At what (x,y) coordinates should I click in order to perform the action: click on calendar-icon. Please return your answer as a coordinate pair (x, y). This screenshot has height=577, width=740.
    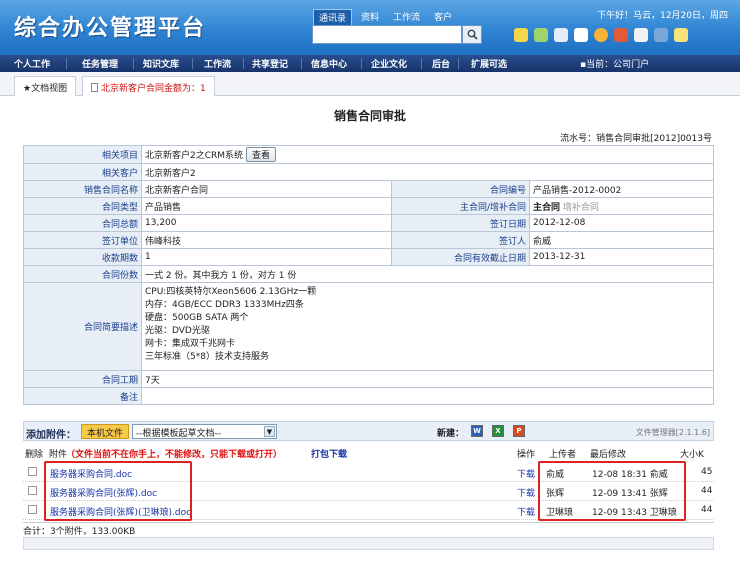
    Looking at the image, I should click on (641, 35).